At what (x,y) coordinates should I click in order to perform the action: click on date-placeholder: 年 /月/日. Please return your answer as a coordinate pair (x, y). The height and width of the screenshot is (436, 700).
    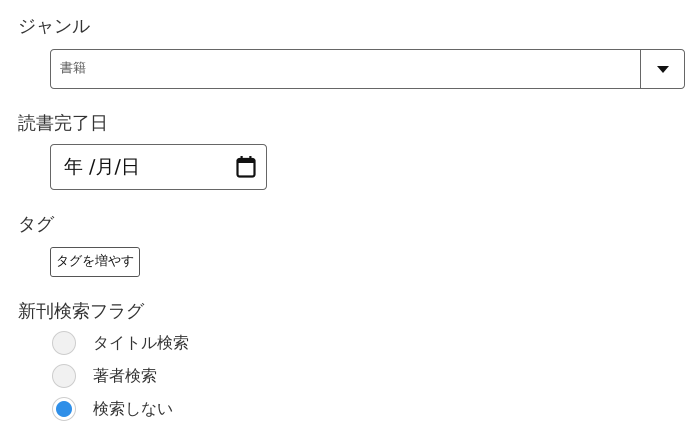
    Looking at the image, I should click on (102, 167).